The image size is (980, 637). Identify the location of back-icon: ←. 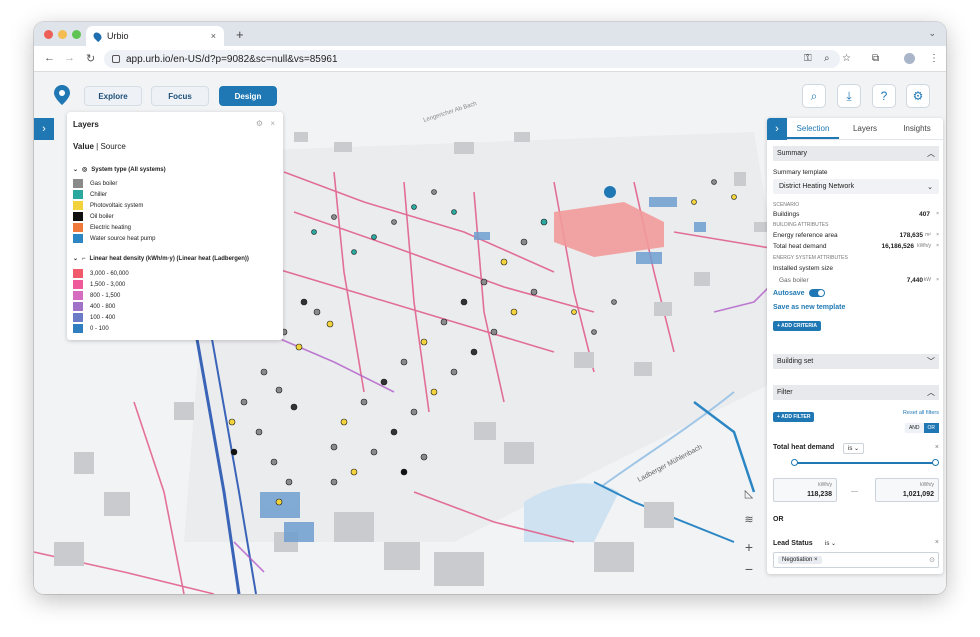
(49, 58).